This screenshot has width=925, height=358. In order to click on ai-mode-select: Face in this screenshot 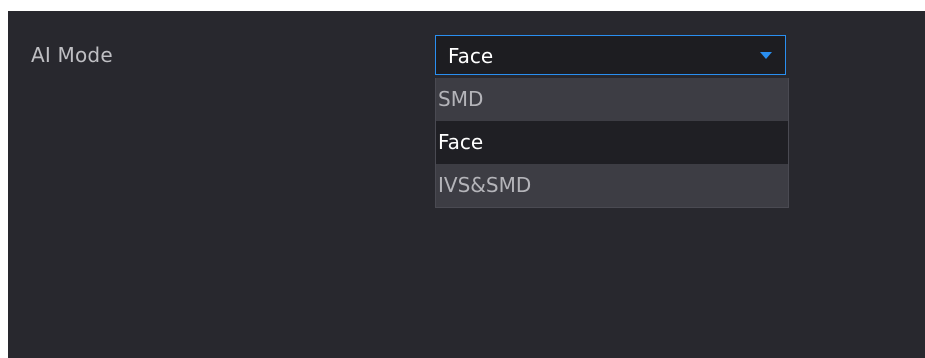, I will do `click(610, 55)`.